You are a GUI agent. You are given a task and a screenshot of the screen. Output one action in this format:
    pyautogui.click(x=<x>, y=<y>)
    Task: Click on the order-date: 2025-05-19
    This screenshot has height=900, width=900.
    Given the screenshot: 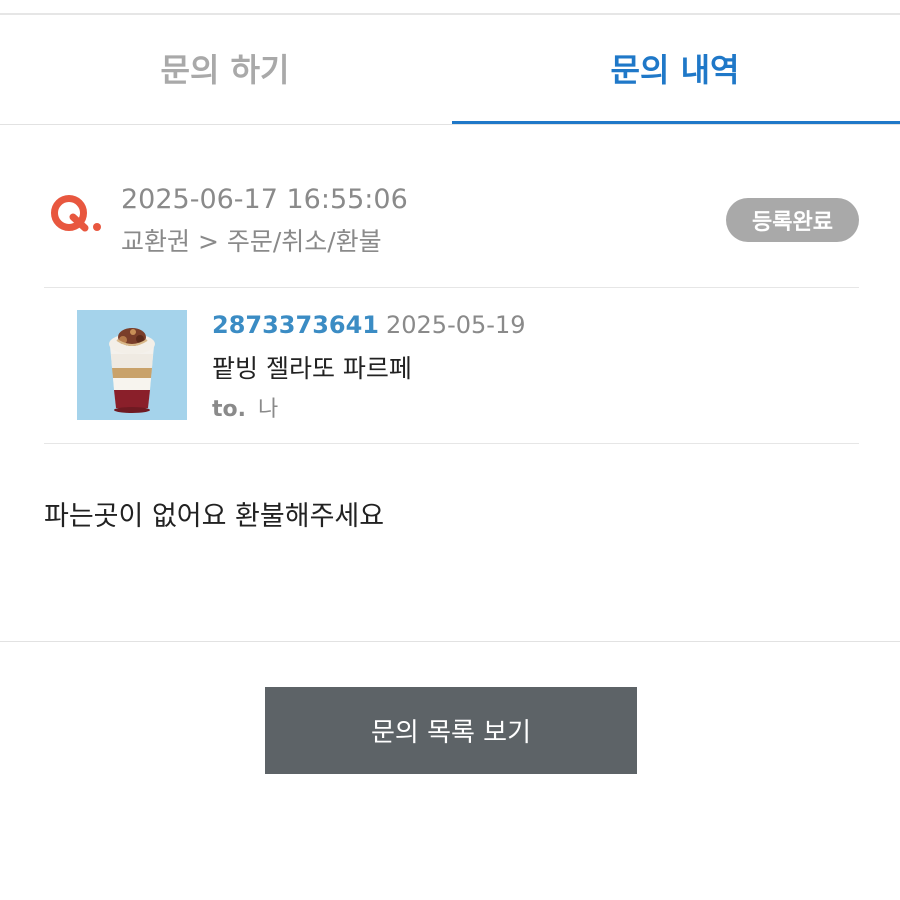 What is the action you would take?
    pyautogui.click(x=456, y=325)
    